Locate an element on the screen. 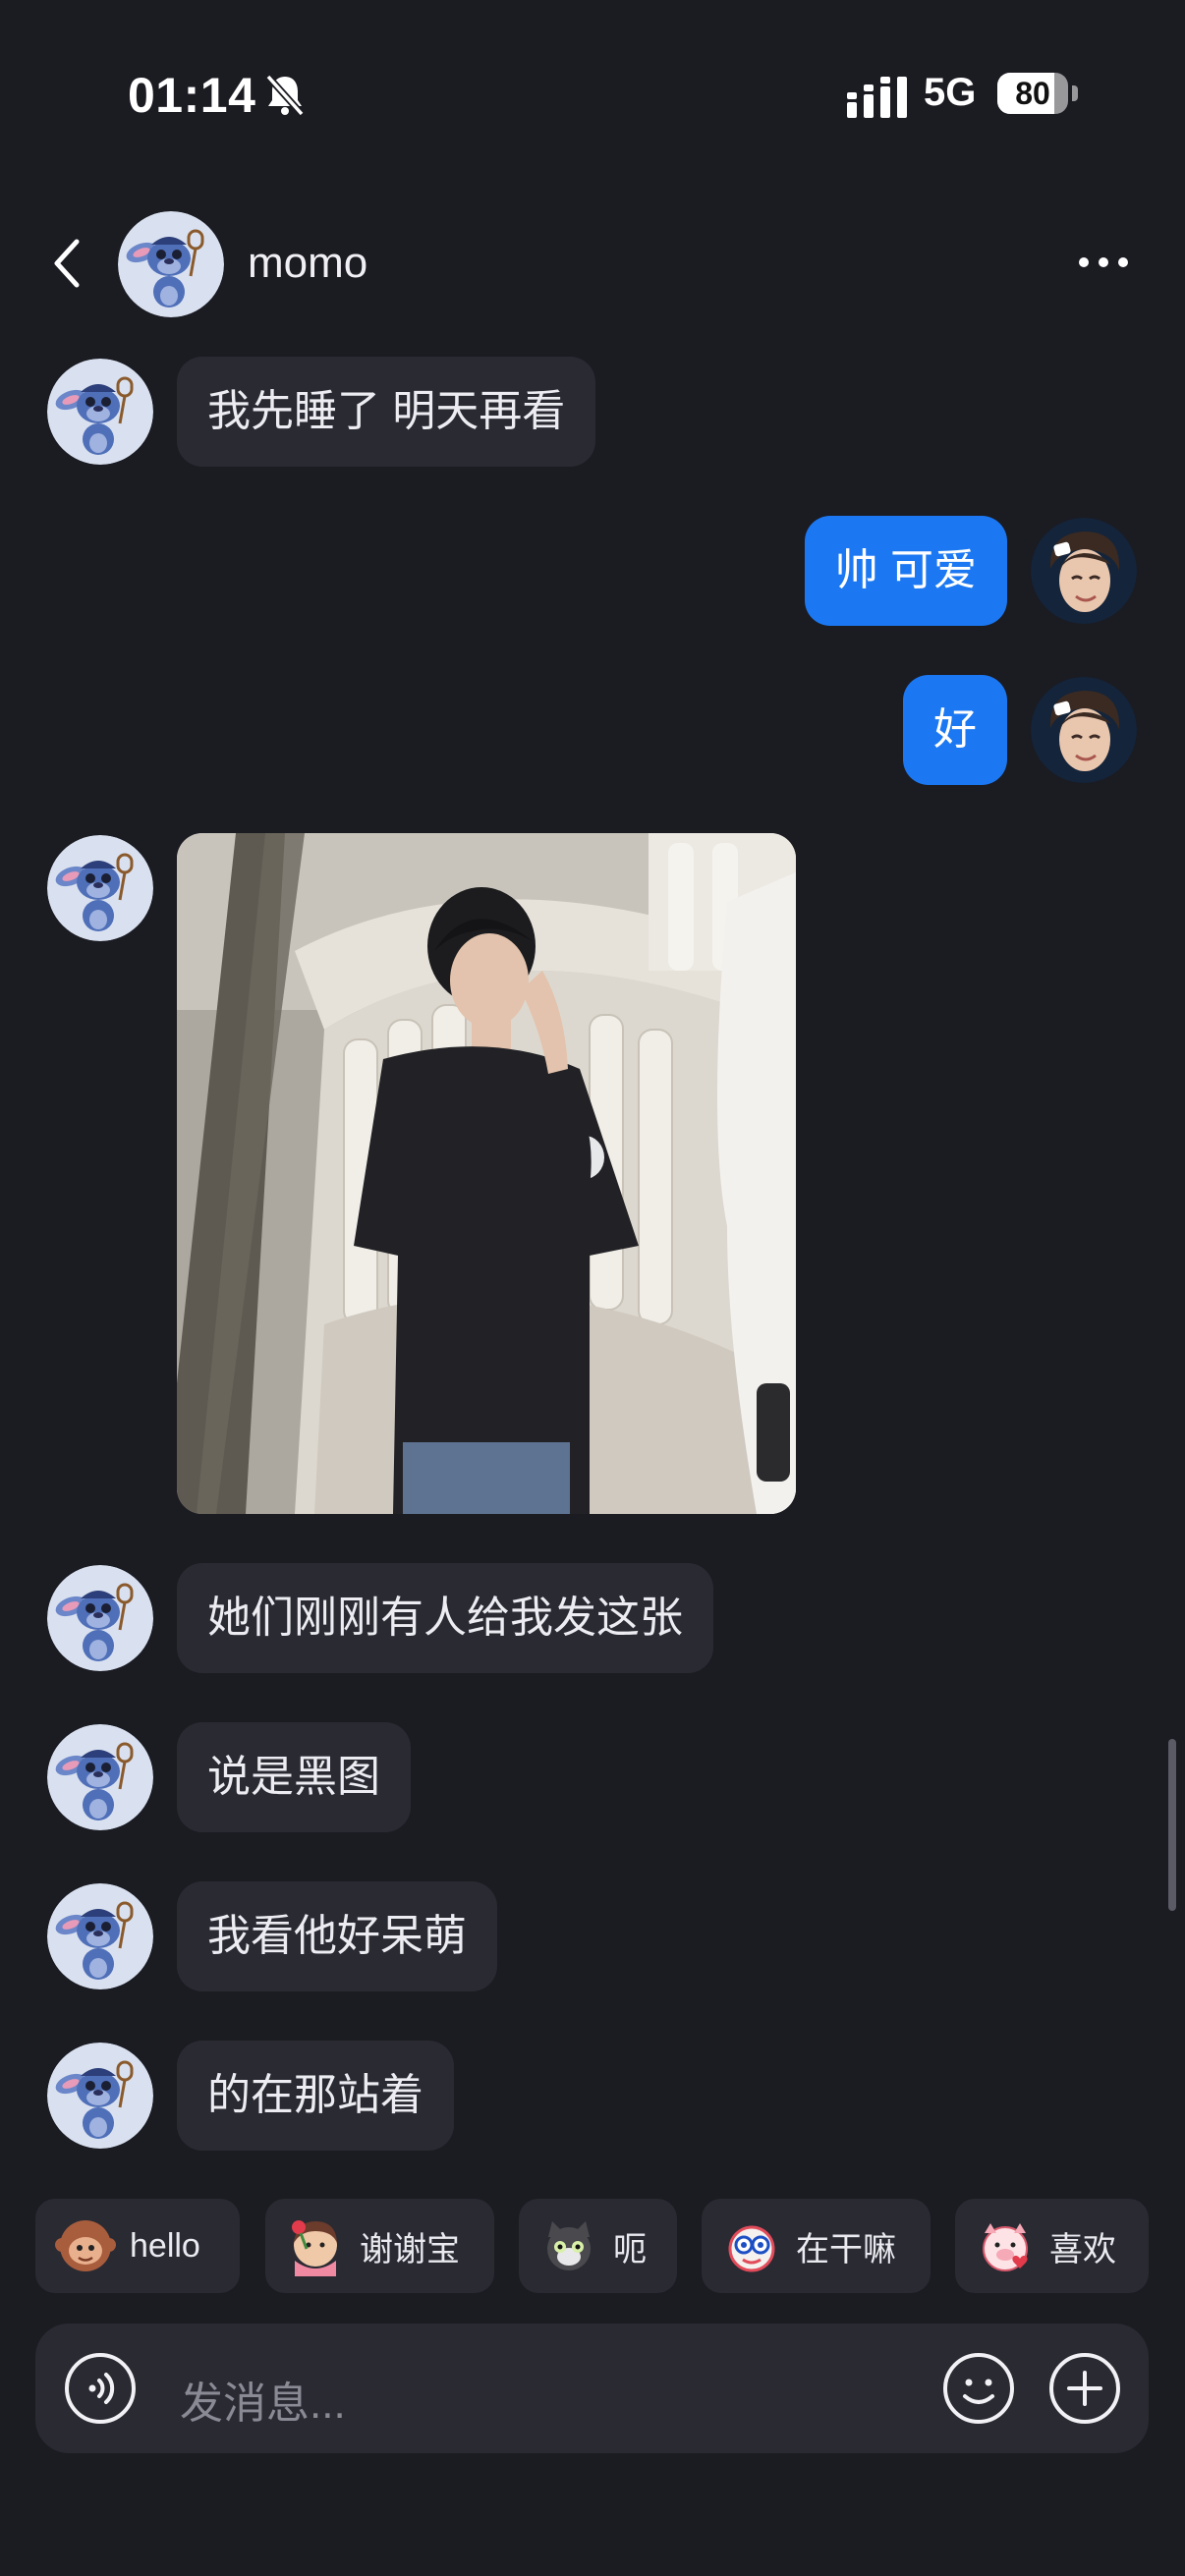  message-bubble-outgoing: 帅 可爱 is located at coordinates (906, 571).